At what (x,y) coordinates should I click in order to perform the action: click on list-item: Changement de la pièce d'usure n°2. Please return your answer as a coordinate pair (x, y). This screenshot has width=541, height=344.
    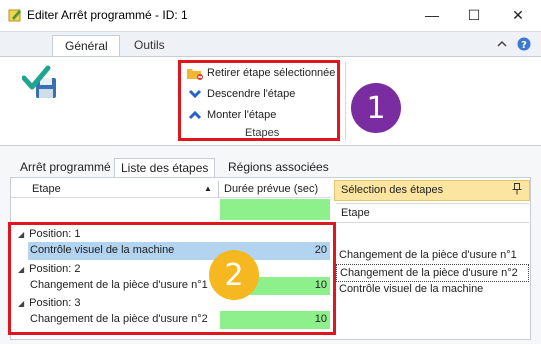
    Looking at the image, I should click on (432, 273).